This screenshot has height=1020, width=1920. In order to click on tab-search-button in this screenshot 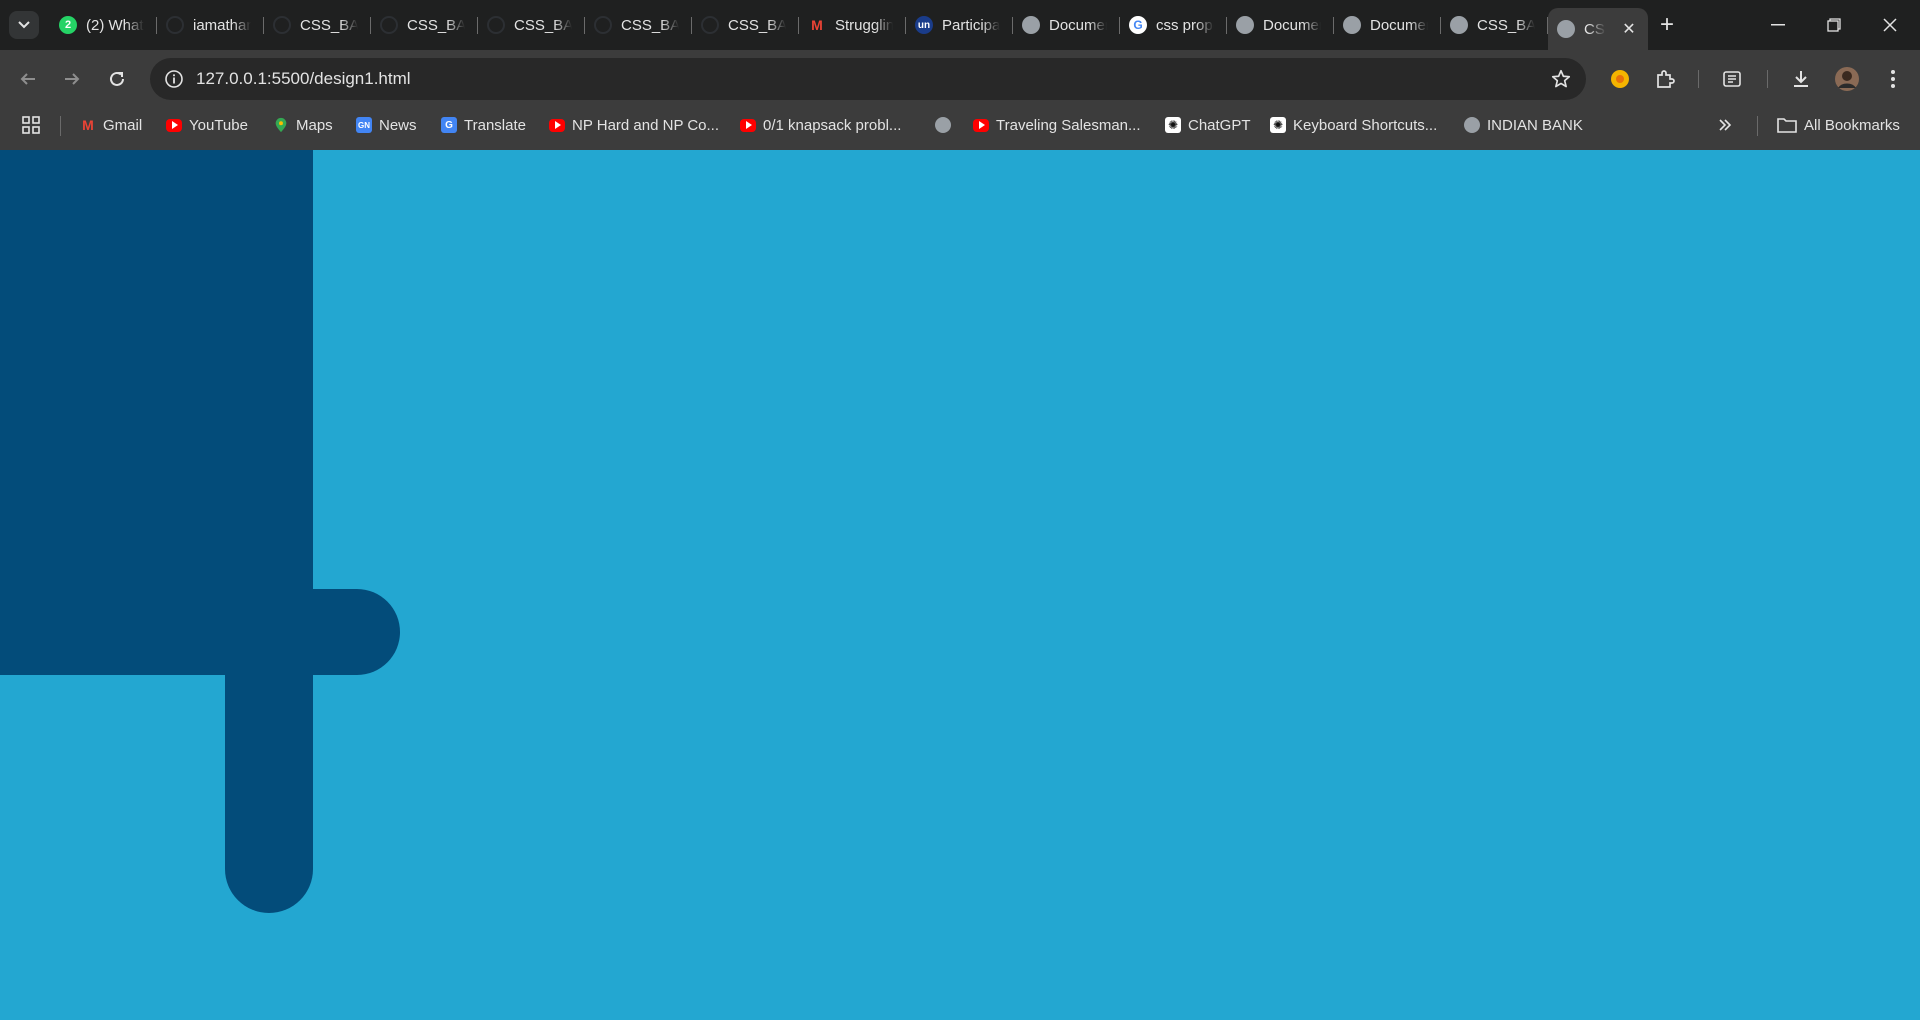, I will do `click(24, 25)`.